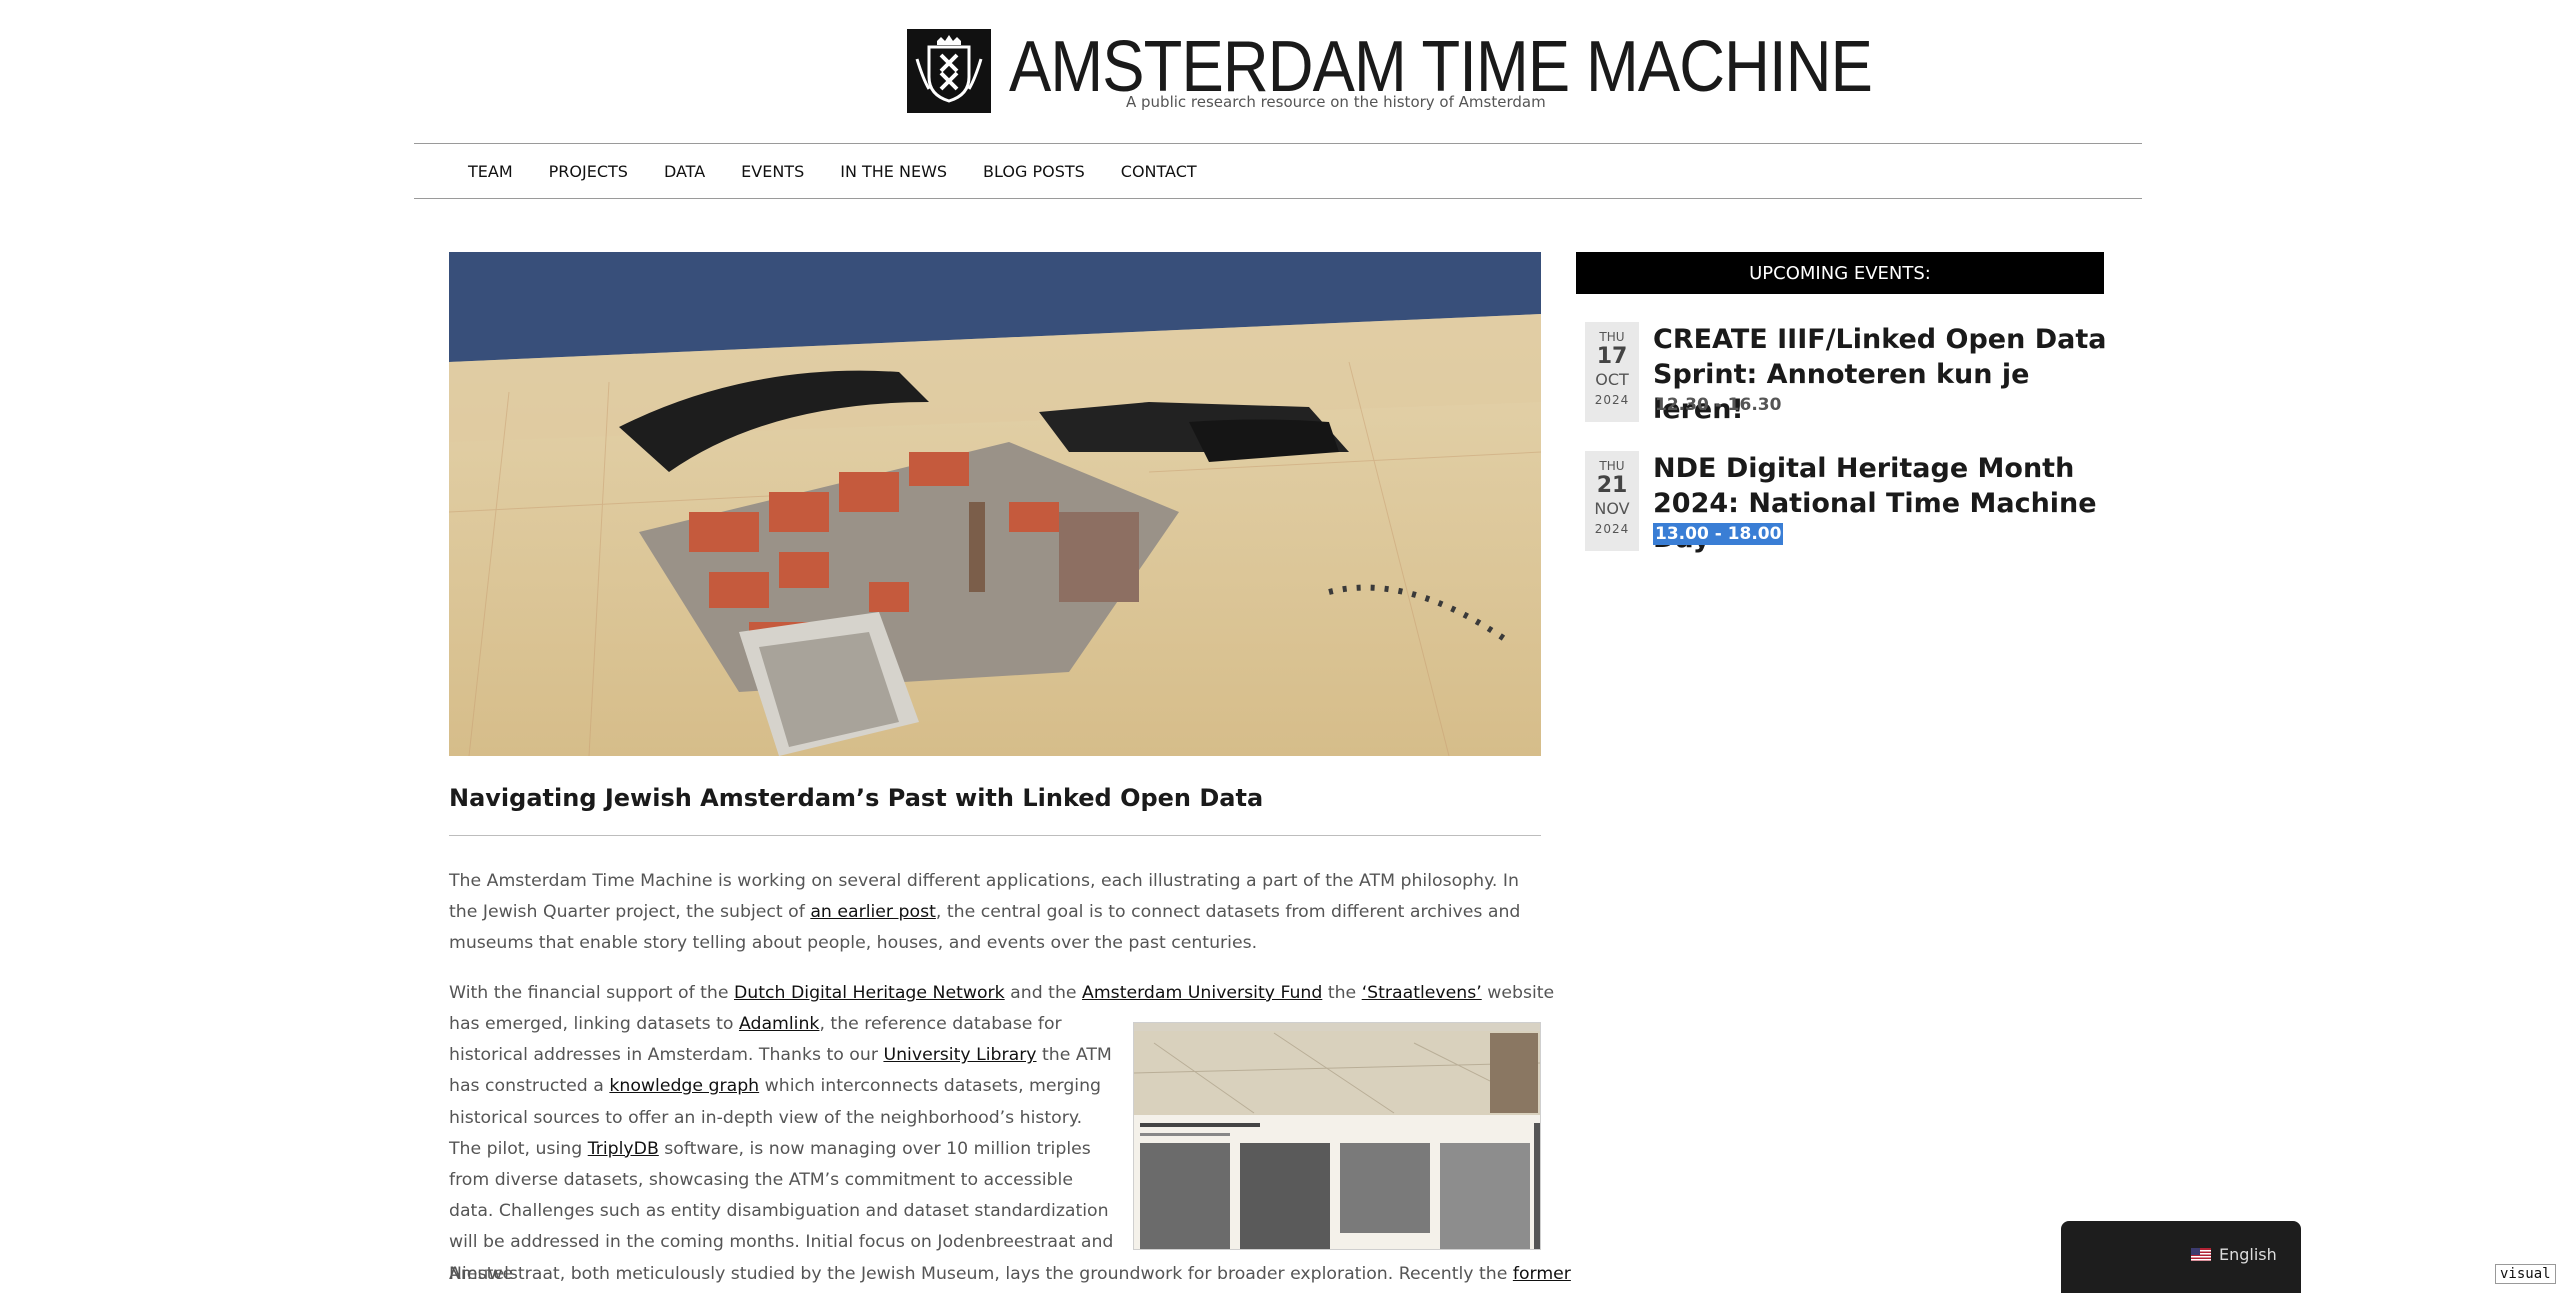 The width and height of the screenshot is (2556, 1293). Describe the element at coordinates (893, 171) in the screenshot. I see `nav-item-in-the-news: IN THE NEWS` at that location.